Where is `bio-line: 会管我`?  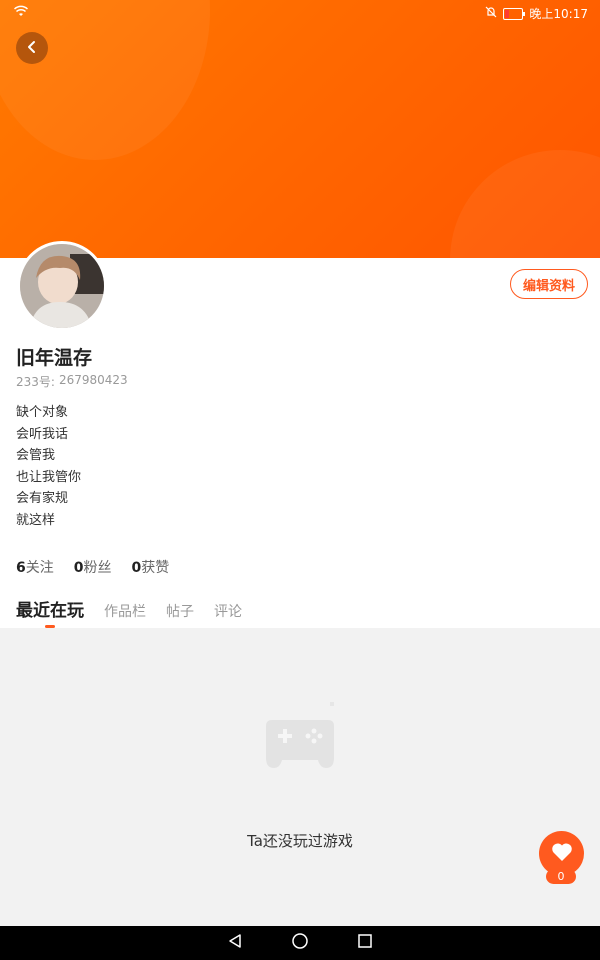
bio-line: 会管我 is located at coordinates (36, 455).